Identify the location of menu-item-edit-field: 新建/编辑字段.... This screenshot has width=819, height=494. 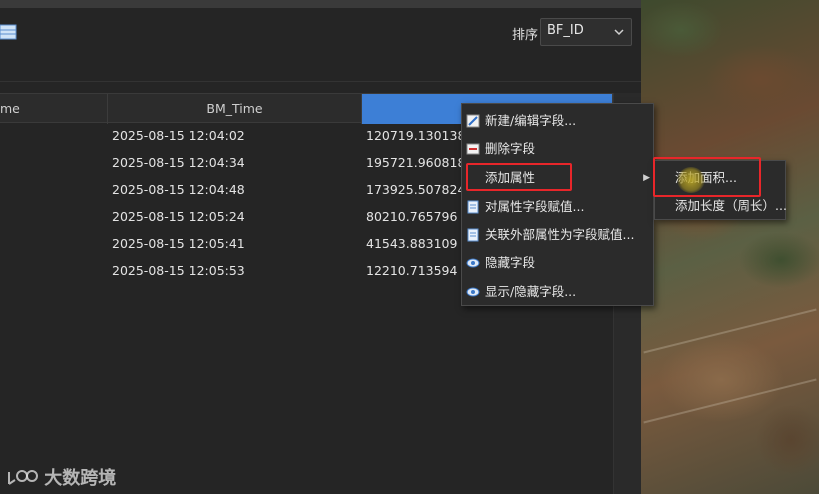
(558, 121).